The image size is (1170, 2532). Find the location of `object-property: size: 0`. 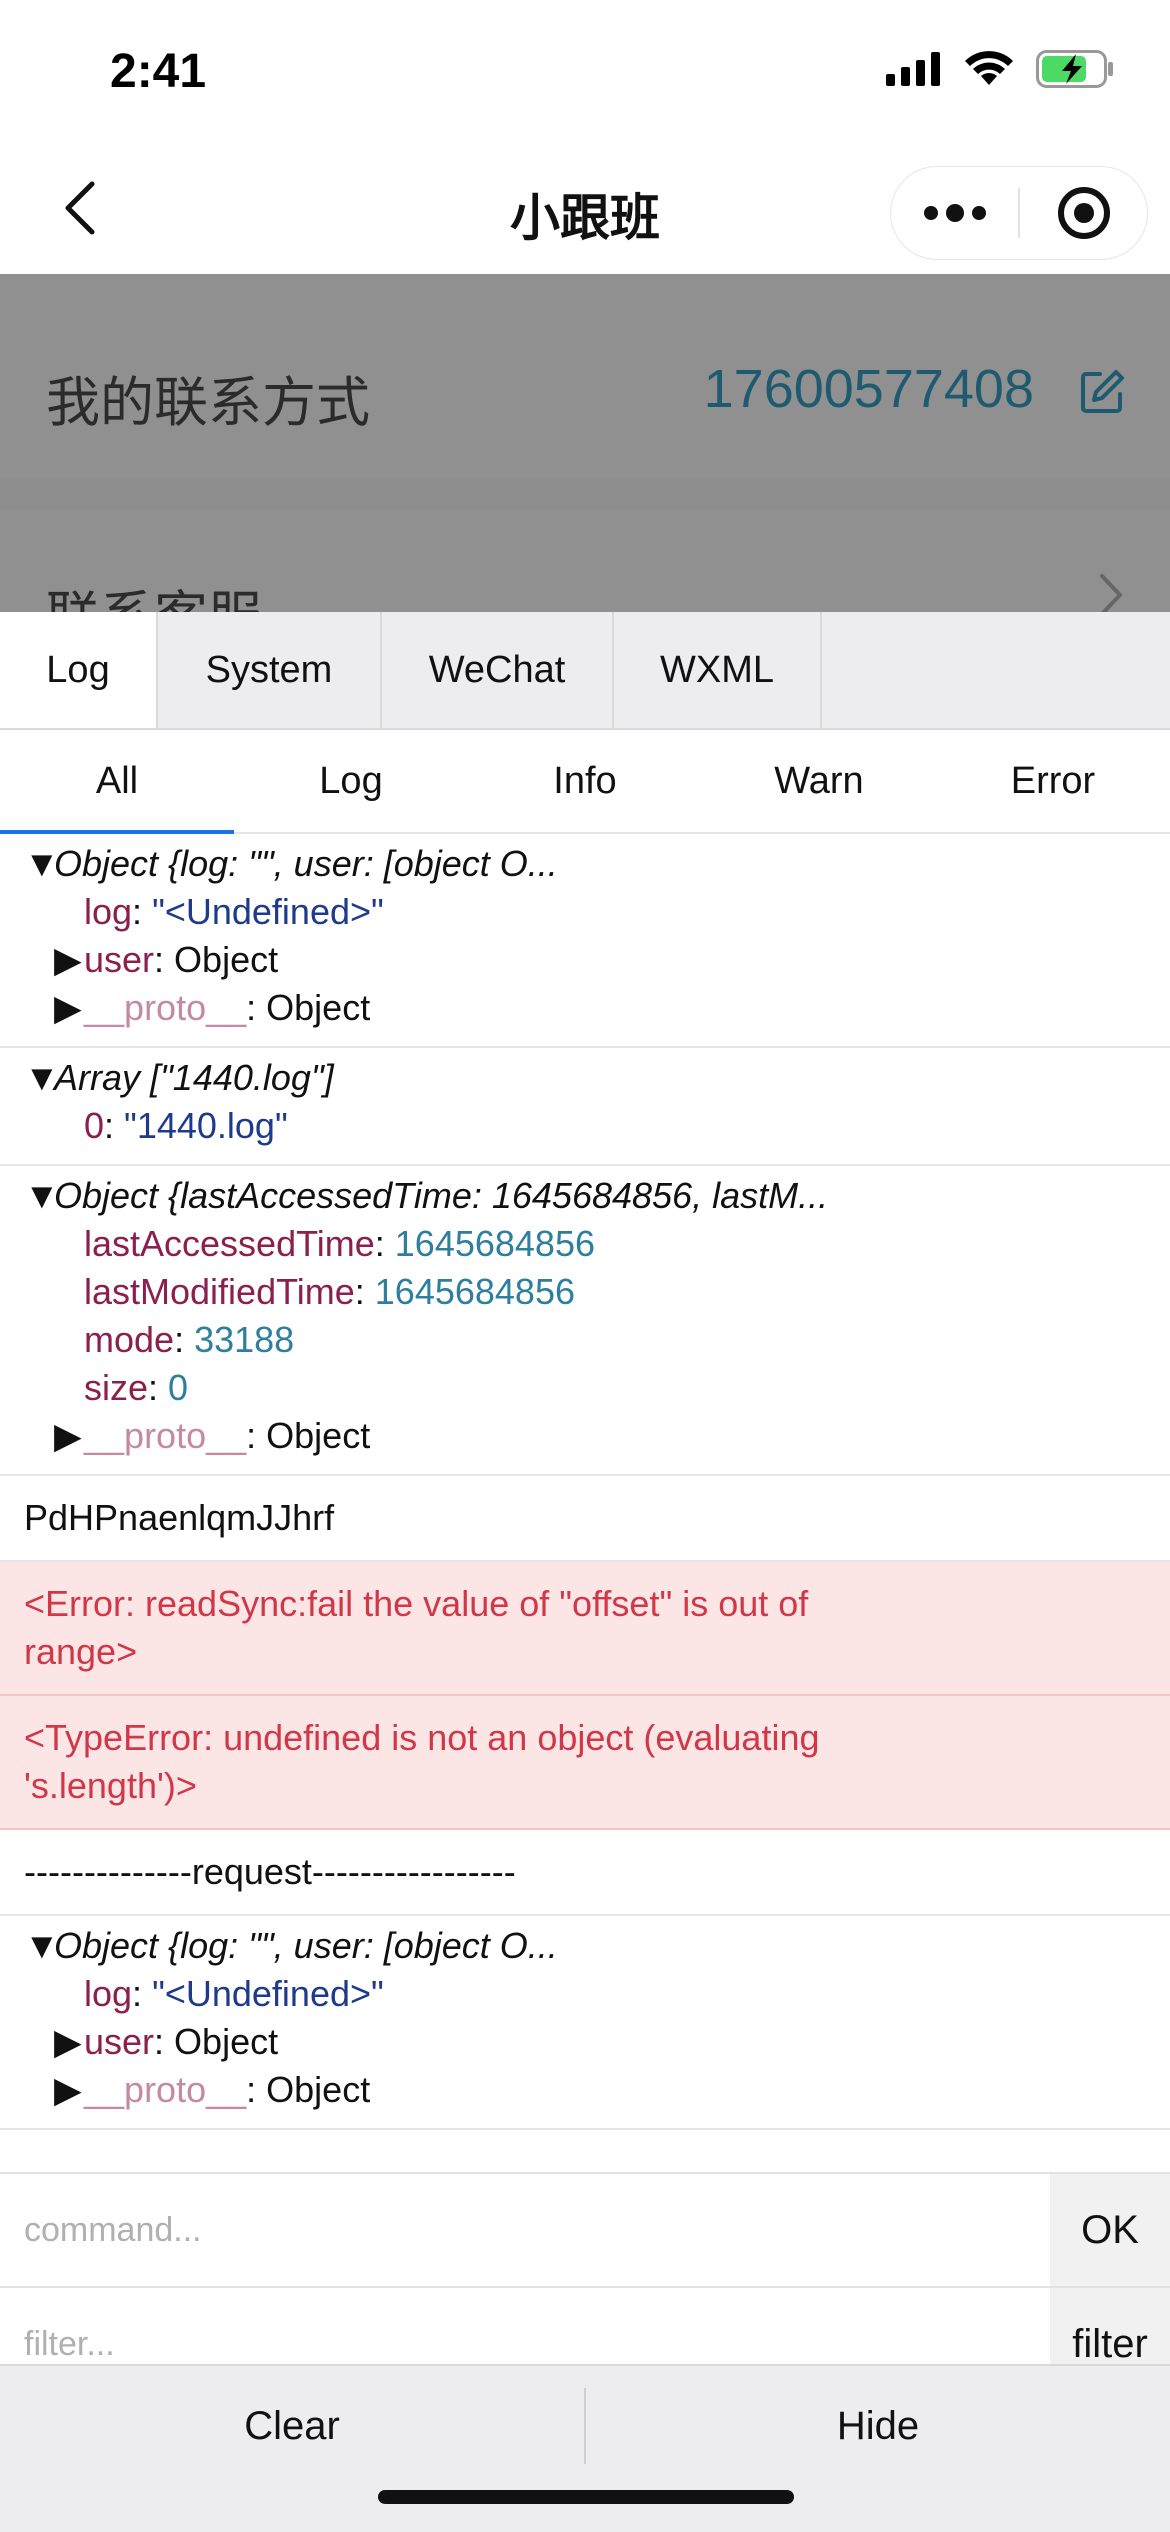

object-property: size: 0 is located at coordinates (136, 1387).